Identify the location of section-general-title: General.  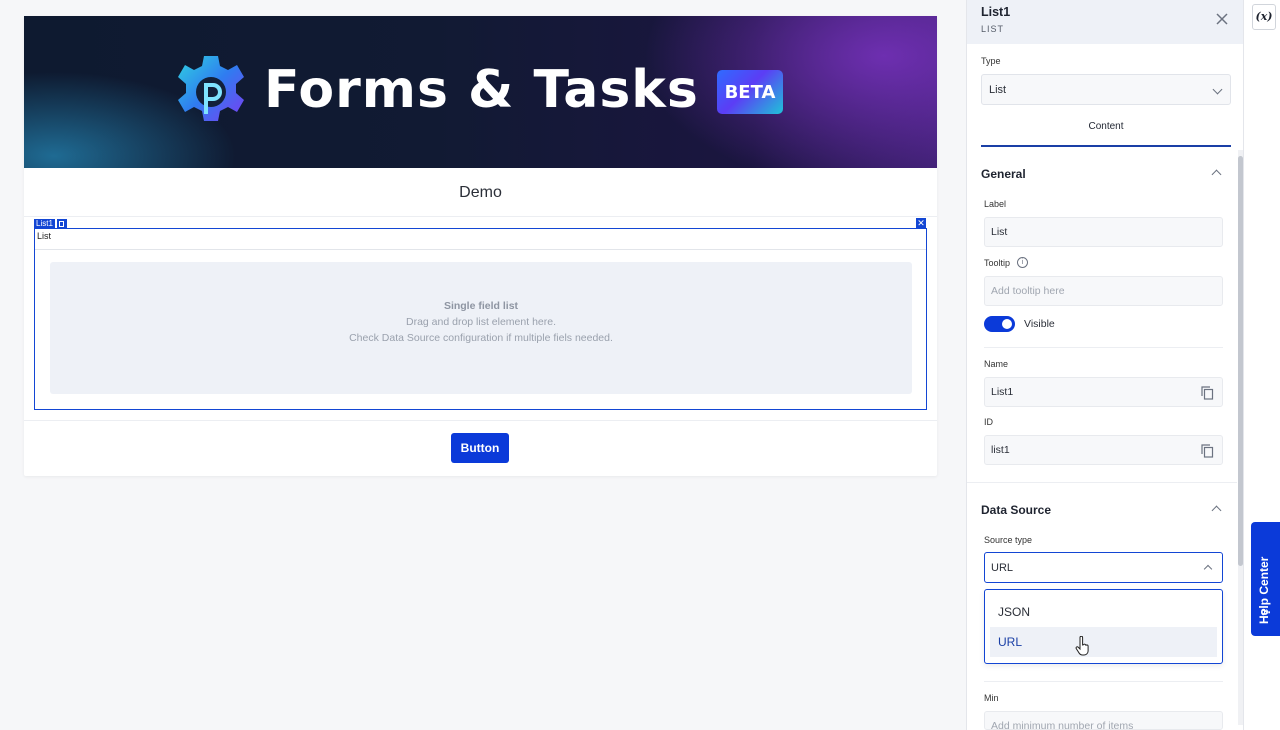
(1003, 174).